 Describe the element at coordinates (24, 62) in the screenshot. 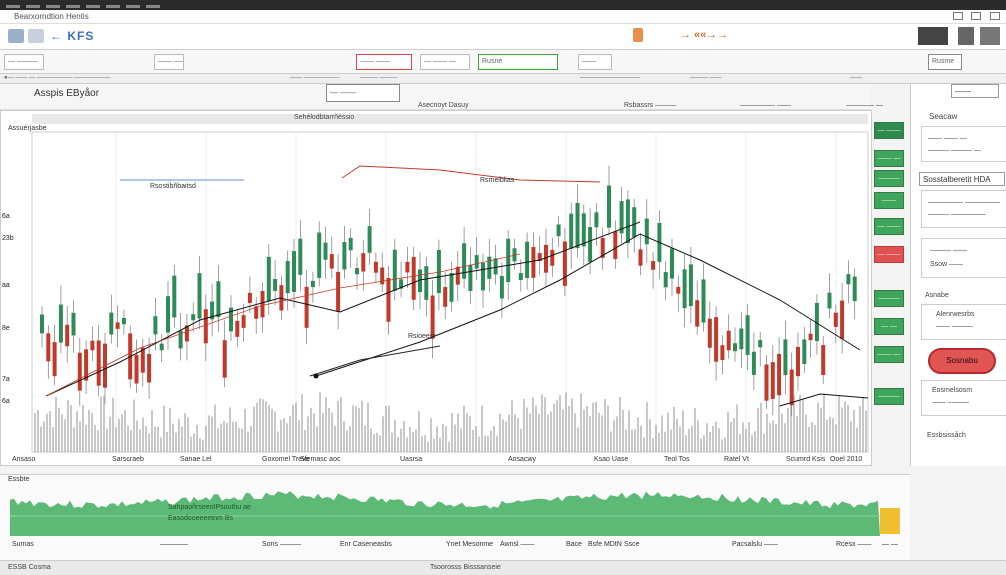

I see `toolbar-button-1: — ———` at that location.